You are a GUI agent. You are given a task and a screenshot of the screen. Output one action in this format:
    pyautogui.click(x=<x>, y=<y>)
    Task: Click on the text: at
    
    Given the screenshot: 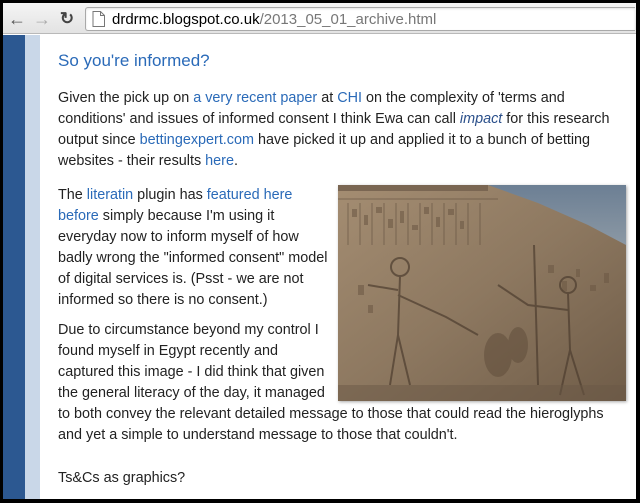 What is the action you would take?
    pyautogui.click(x=327, y=98)
    